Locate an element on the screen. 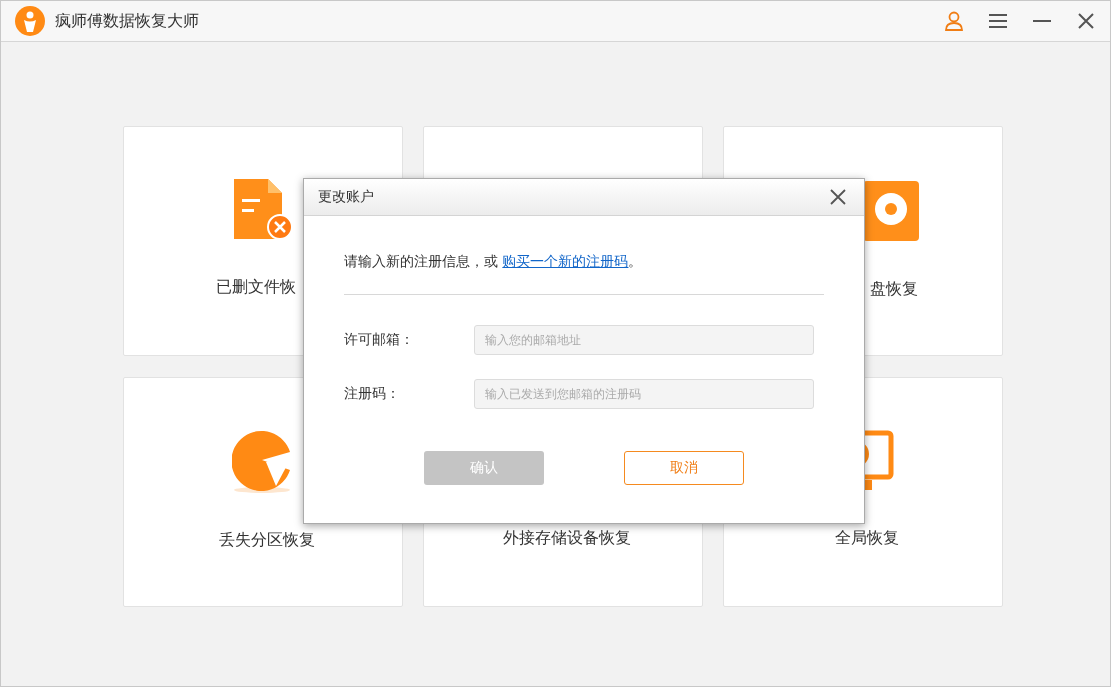 This screenshot has height=687, width=1111. input-field: 输入已发送到您邮箱的注册码 is located at coordinates (644, 394).